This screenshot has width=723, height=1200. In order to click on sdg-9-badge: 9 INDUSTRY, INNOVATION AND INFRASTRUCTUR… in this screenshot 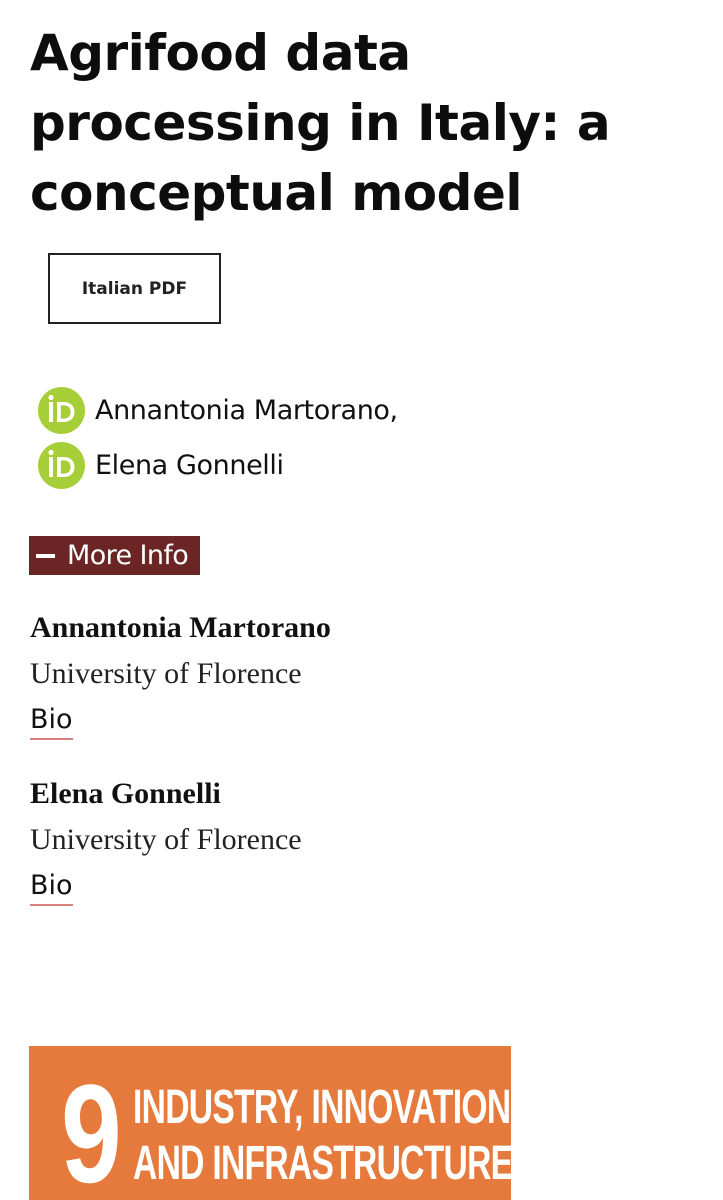, I will do `click(270, 1123)`.